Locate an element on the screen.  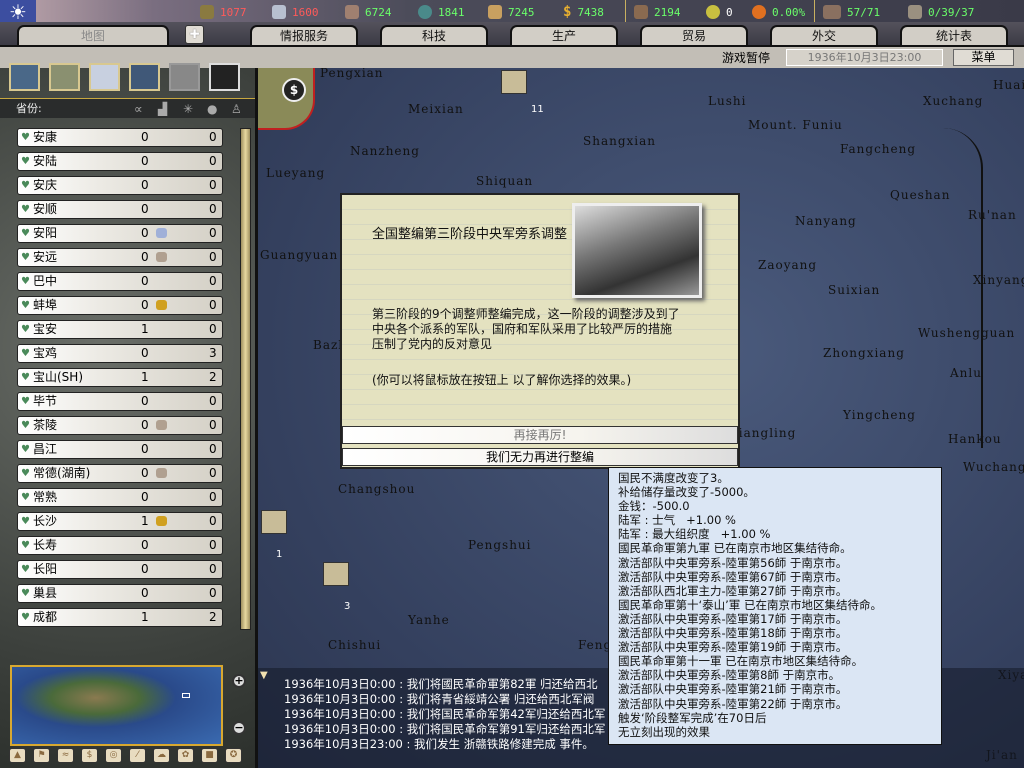
map-province-label: Zhongxiang is located at coordinates (864, 353).